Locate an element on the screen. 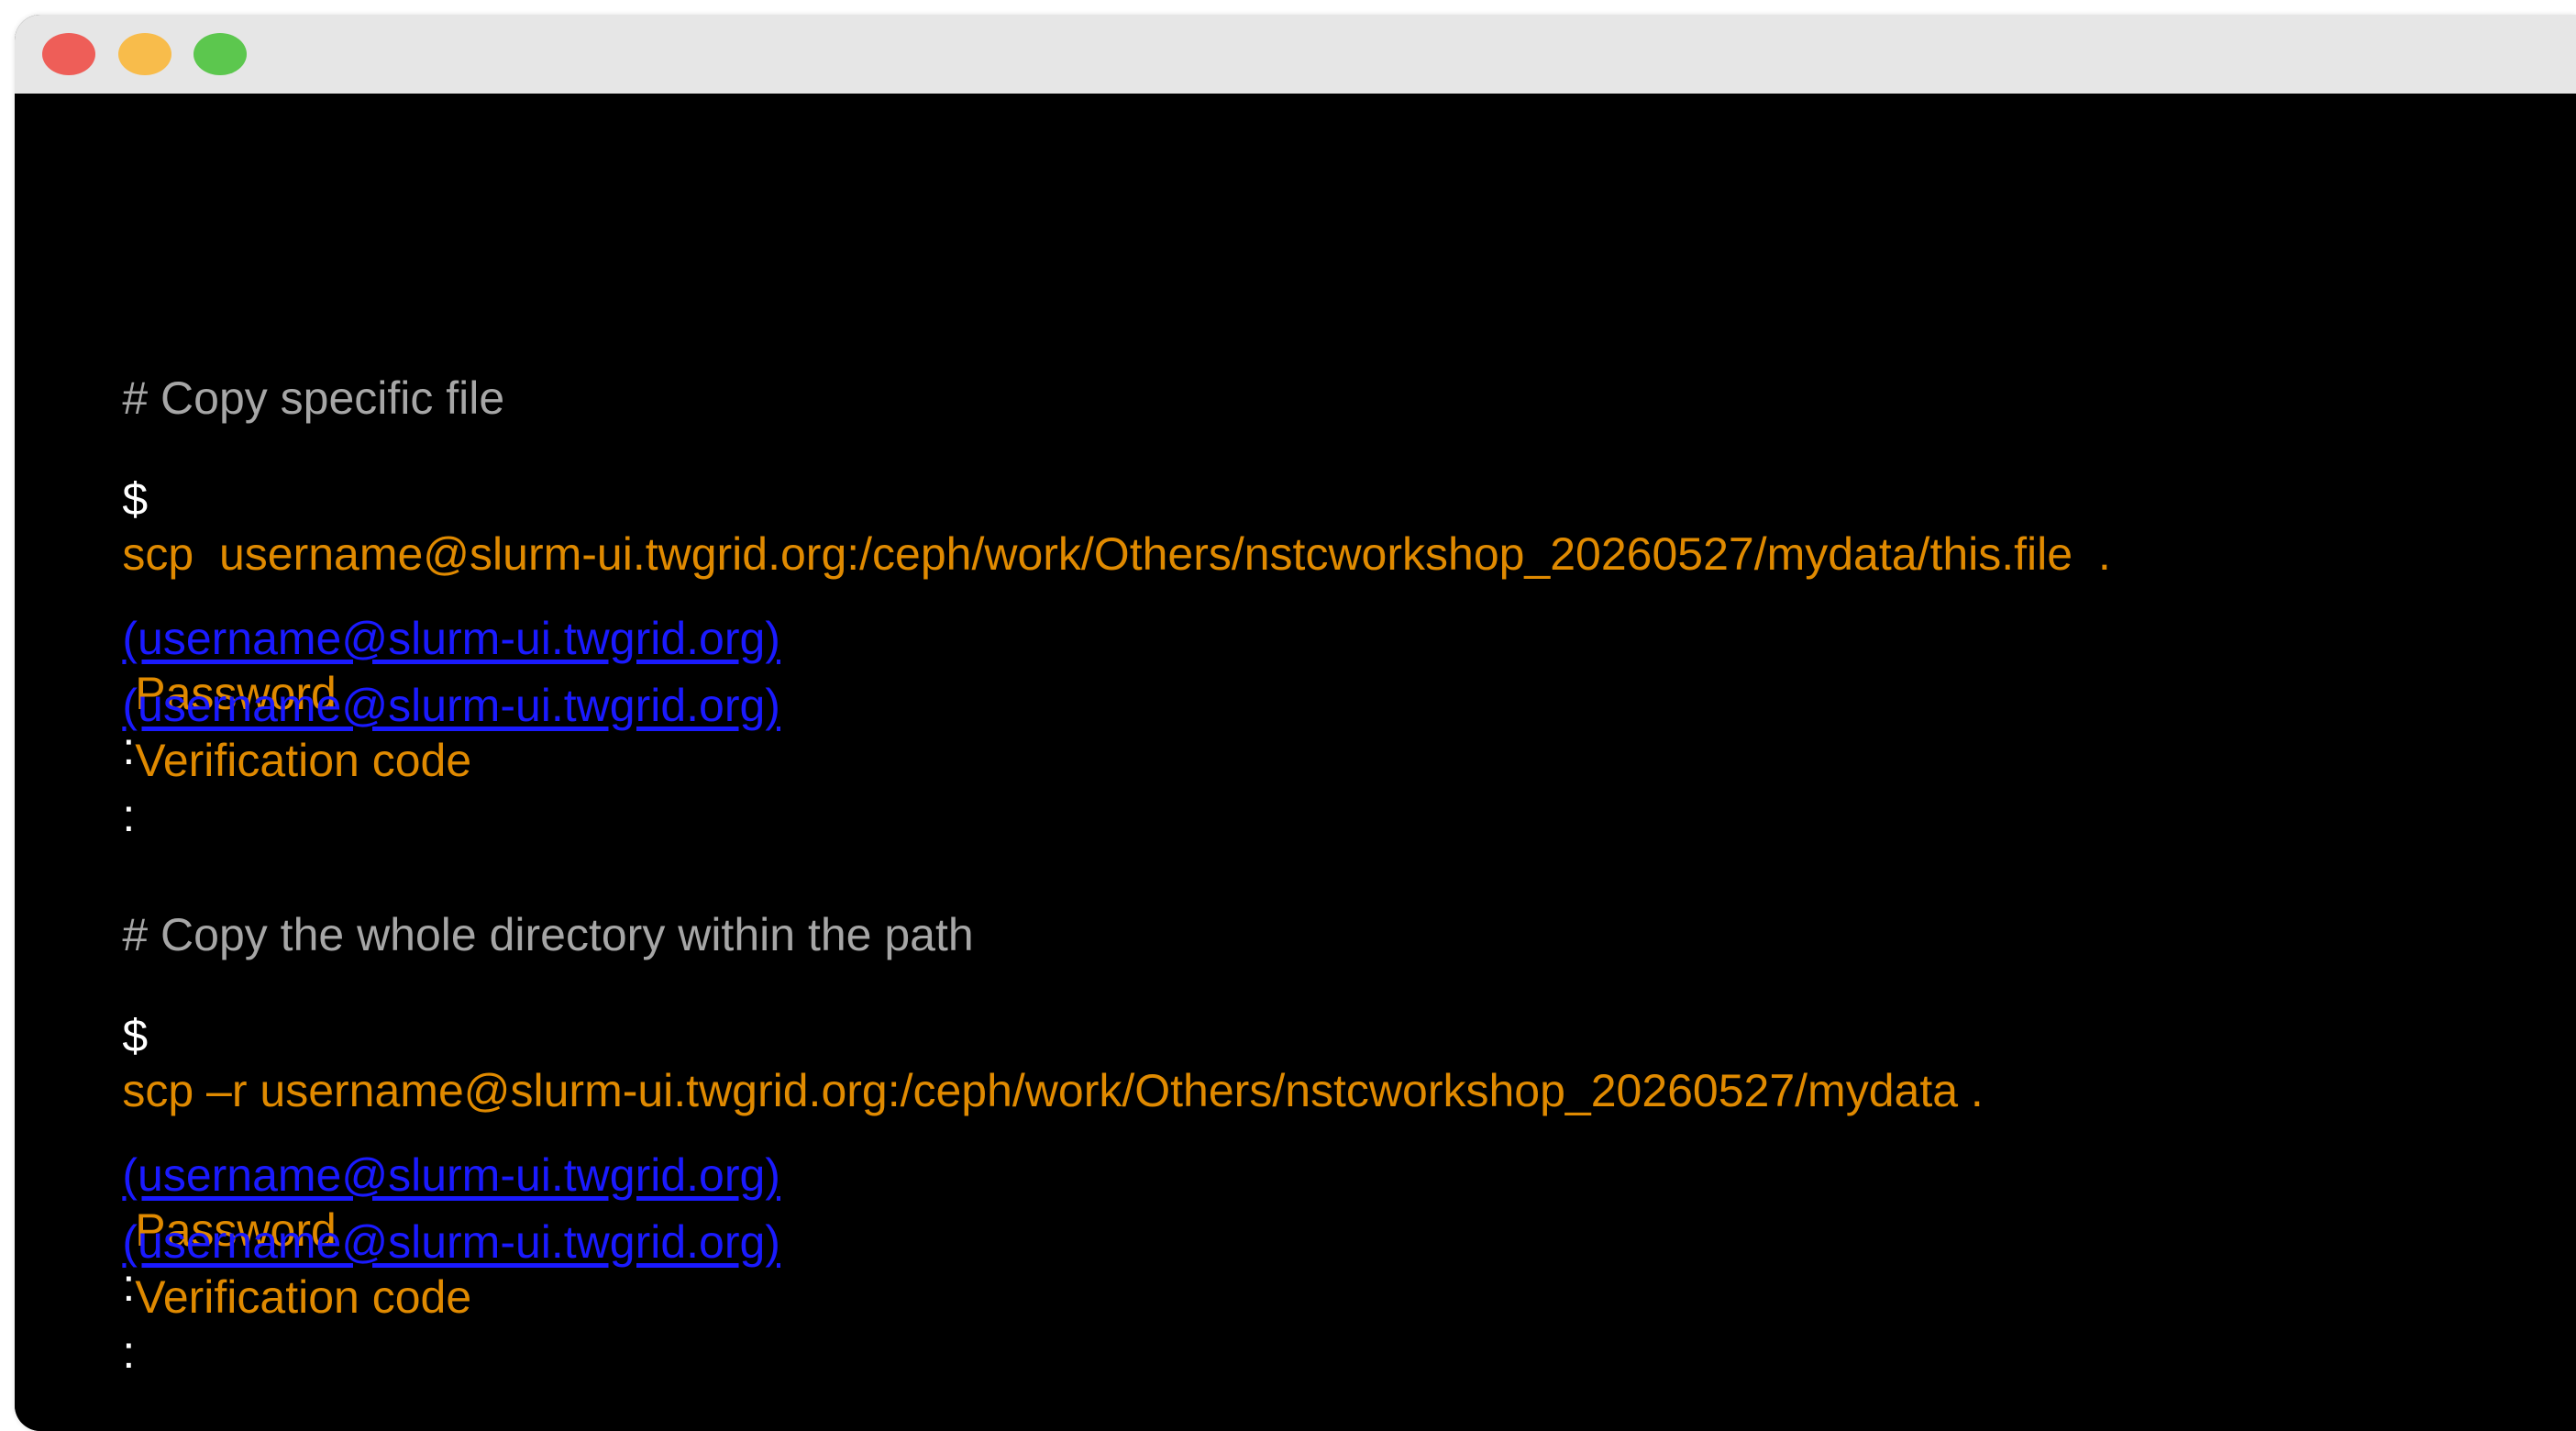 The width and height of the screenshot is (2576, 1431). title-bar is located at coordinates (1295, 54).